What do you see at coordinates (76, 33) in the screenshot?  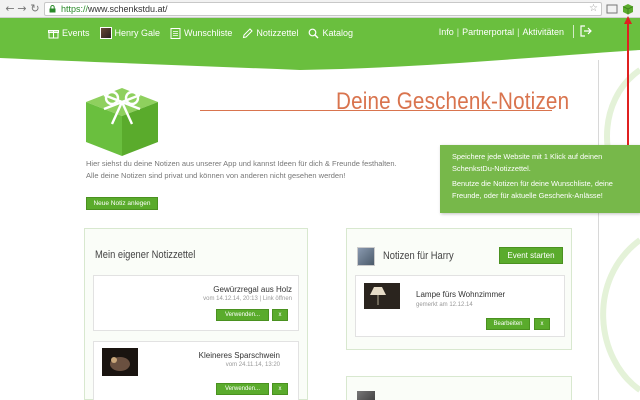 I see `nav-events-label: Events` at bounding box center [76, 33].